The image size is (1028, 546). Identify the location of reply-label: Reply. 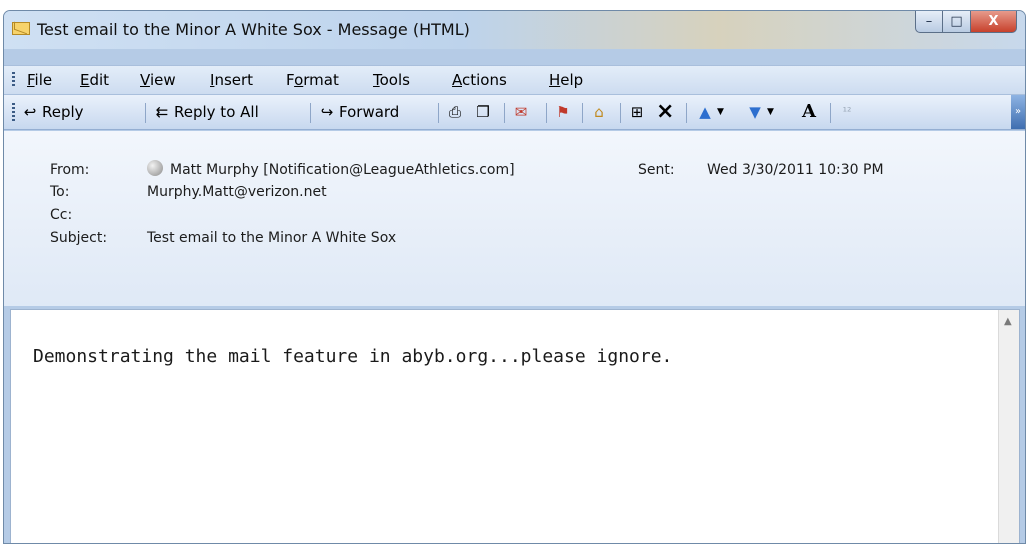
(63, 112).